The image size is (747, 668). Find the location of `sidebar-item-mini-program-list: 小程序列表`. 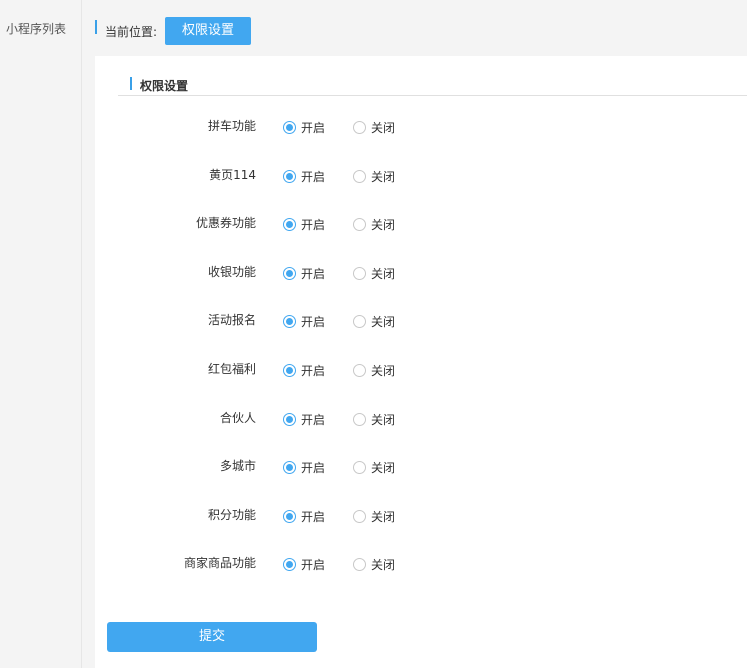

sidebar-item-mini-program-list: 小程序列表 is located at coordinates (36, 28).